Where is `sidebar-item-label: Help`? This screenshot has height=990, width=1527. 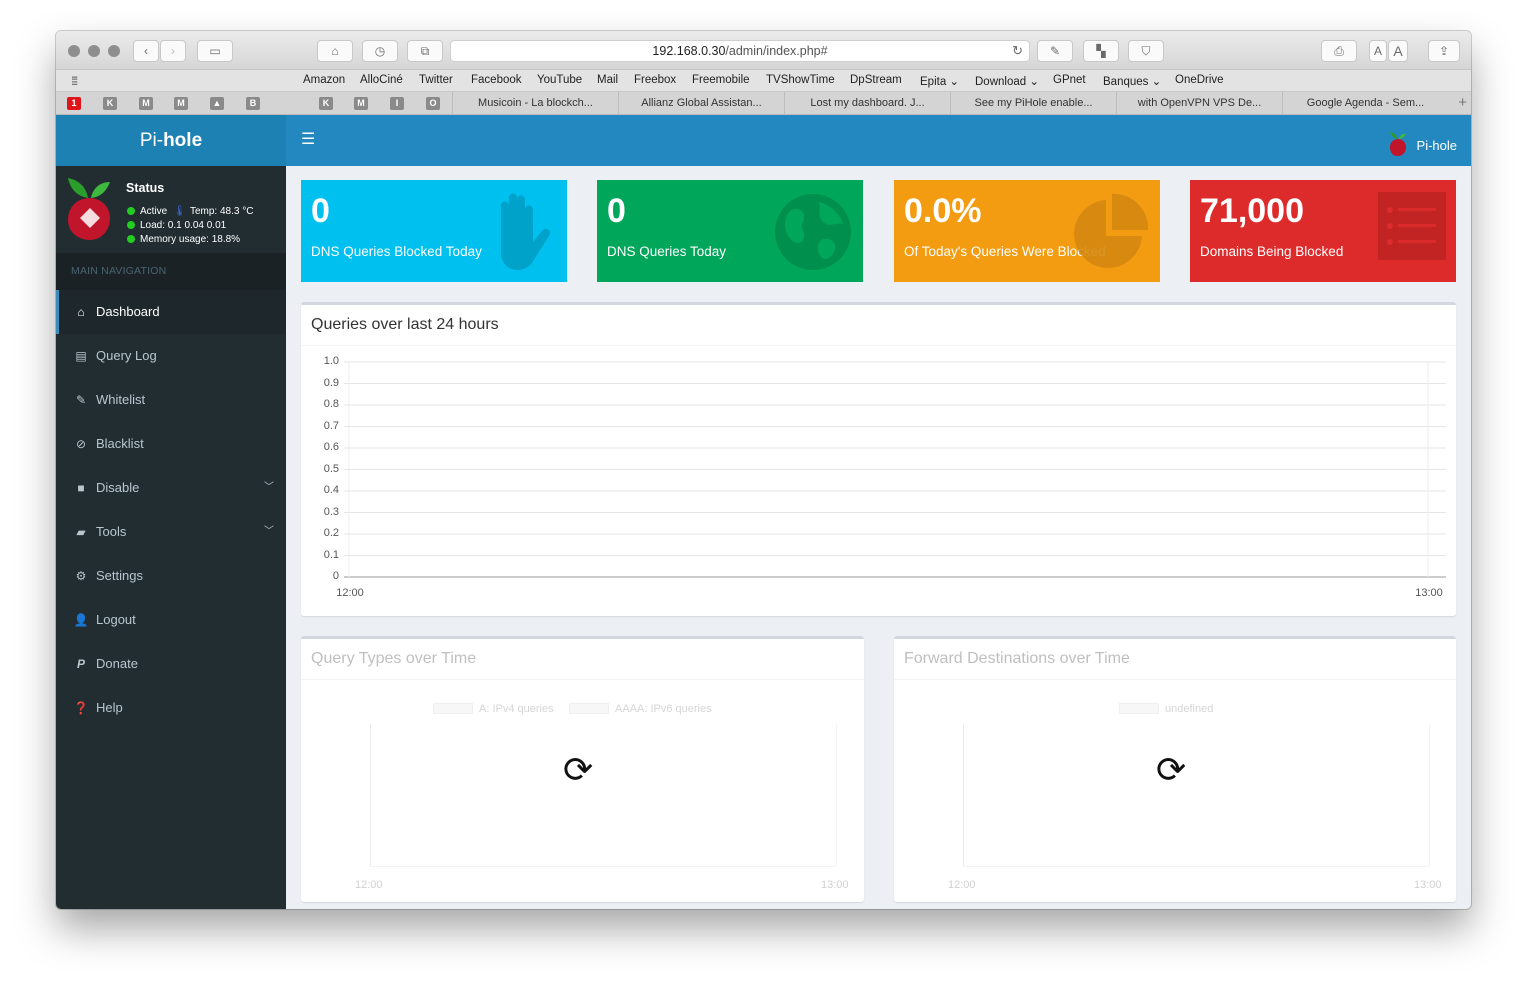
sidebar-item-label: Help is located at coordinates (109, 707).